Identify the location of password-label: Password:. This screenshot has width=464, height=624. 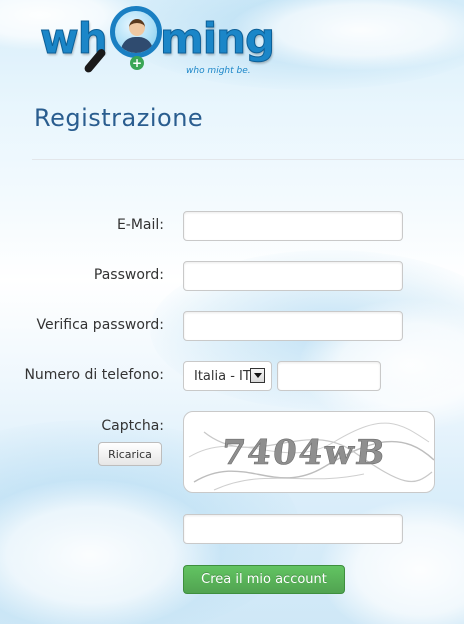
(128, 275).